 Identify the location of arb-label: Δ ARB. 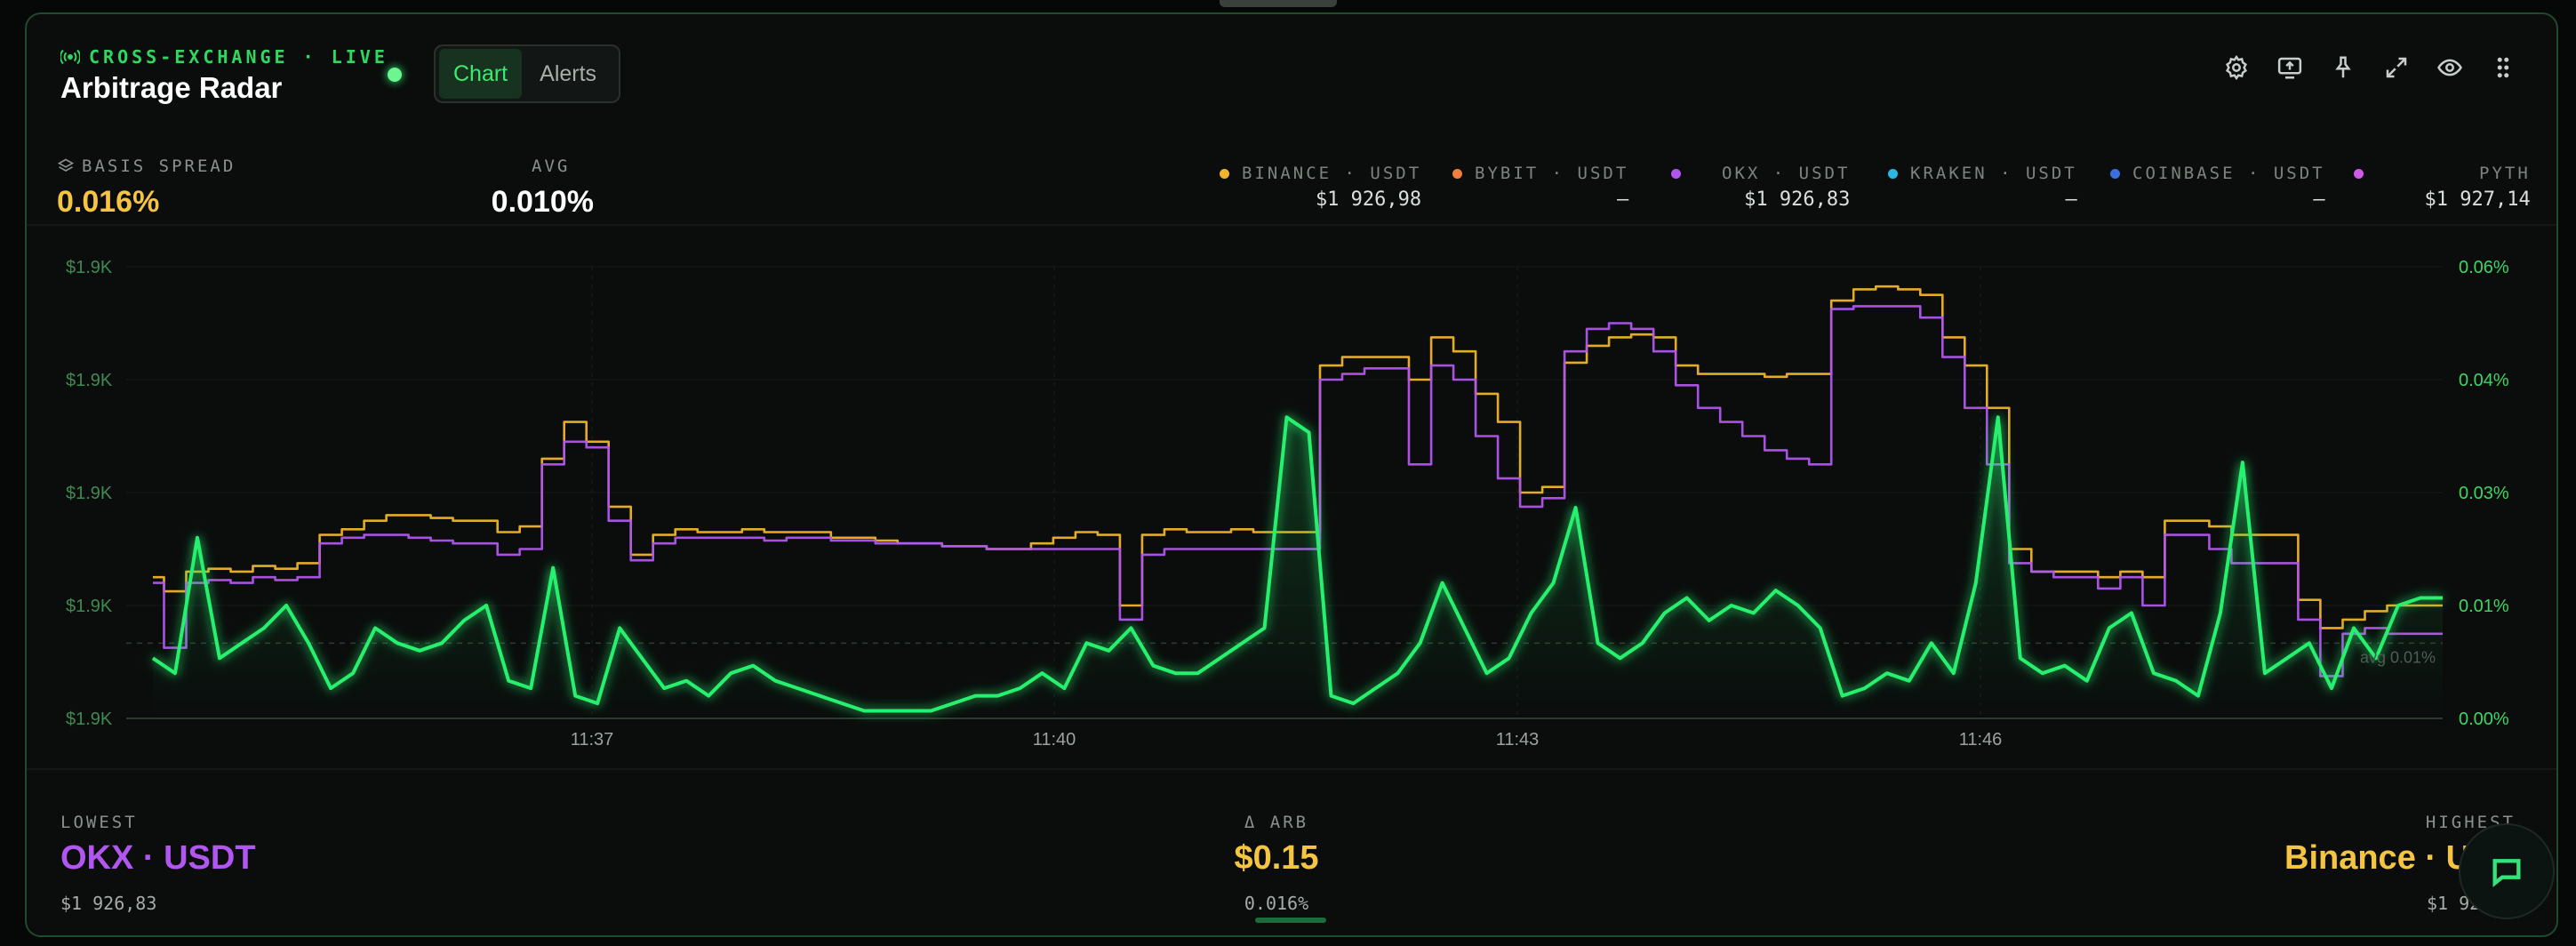
(1276, 822).